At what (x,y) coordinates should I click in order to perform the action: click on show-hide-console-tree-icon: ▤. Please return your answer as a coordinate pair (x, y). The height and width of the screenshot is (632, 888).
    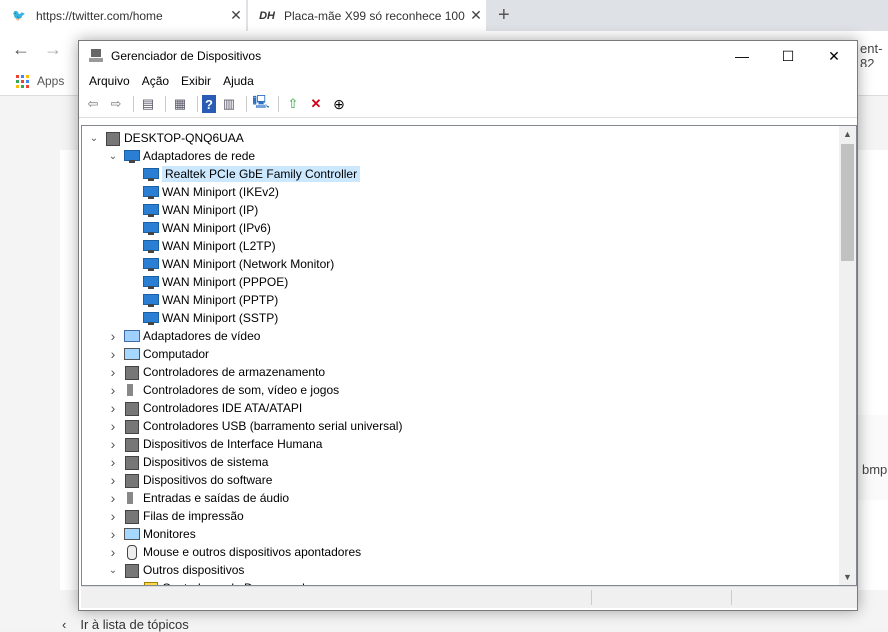
    Looking at the image, I should click on (148, 104).